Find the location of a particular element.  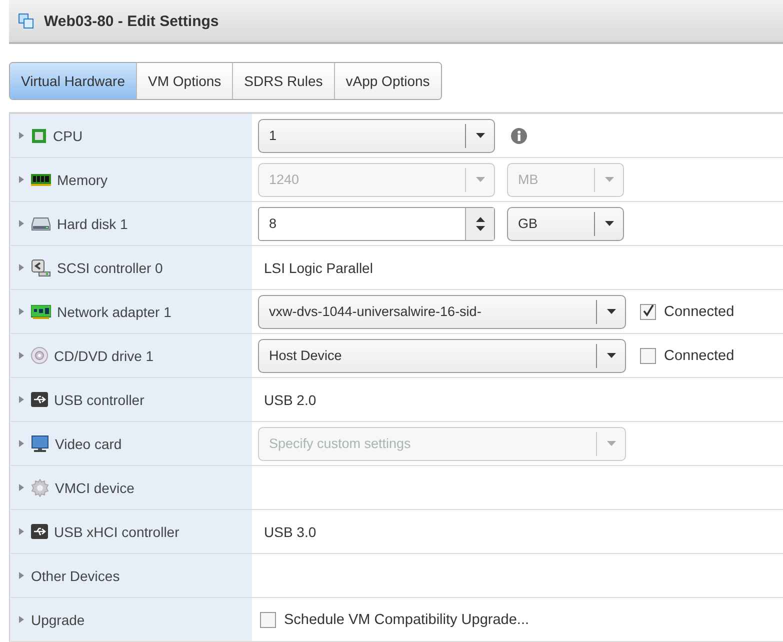

window-title: Web03-80 - Edit Settings is located at coordinates (131, 21).